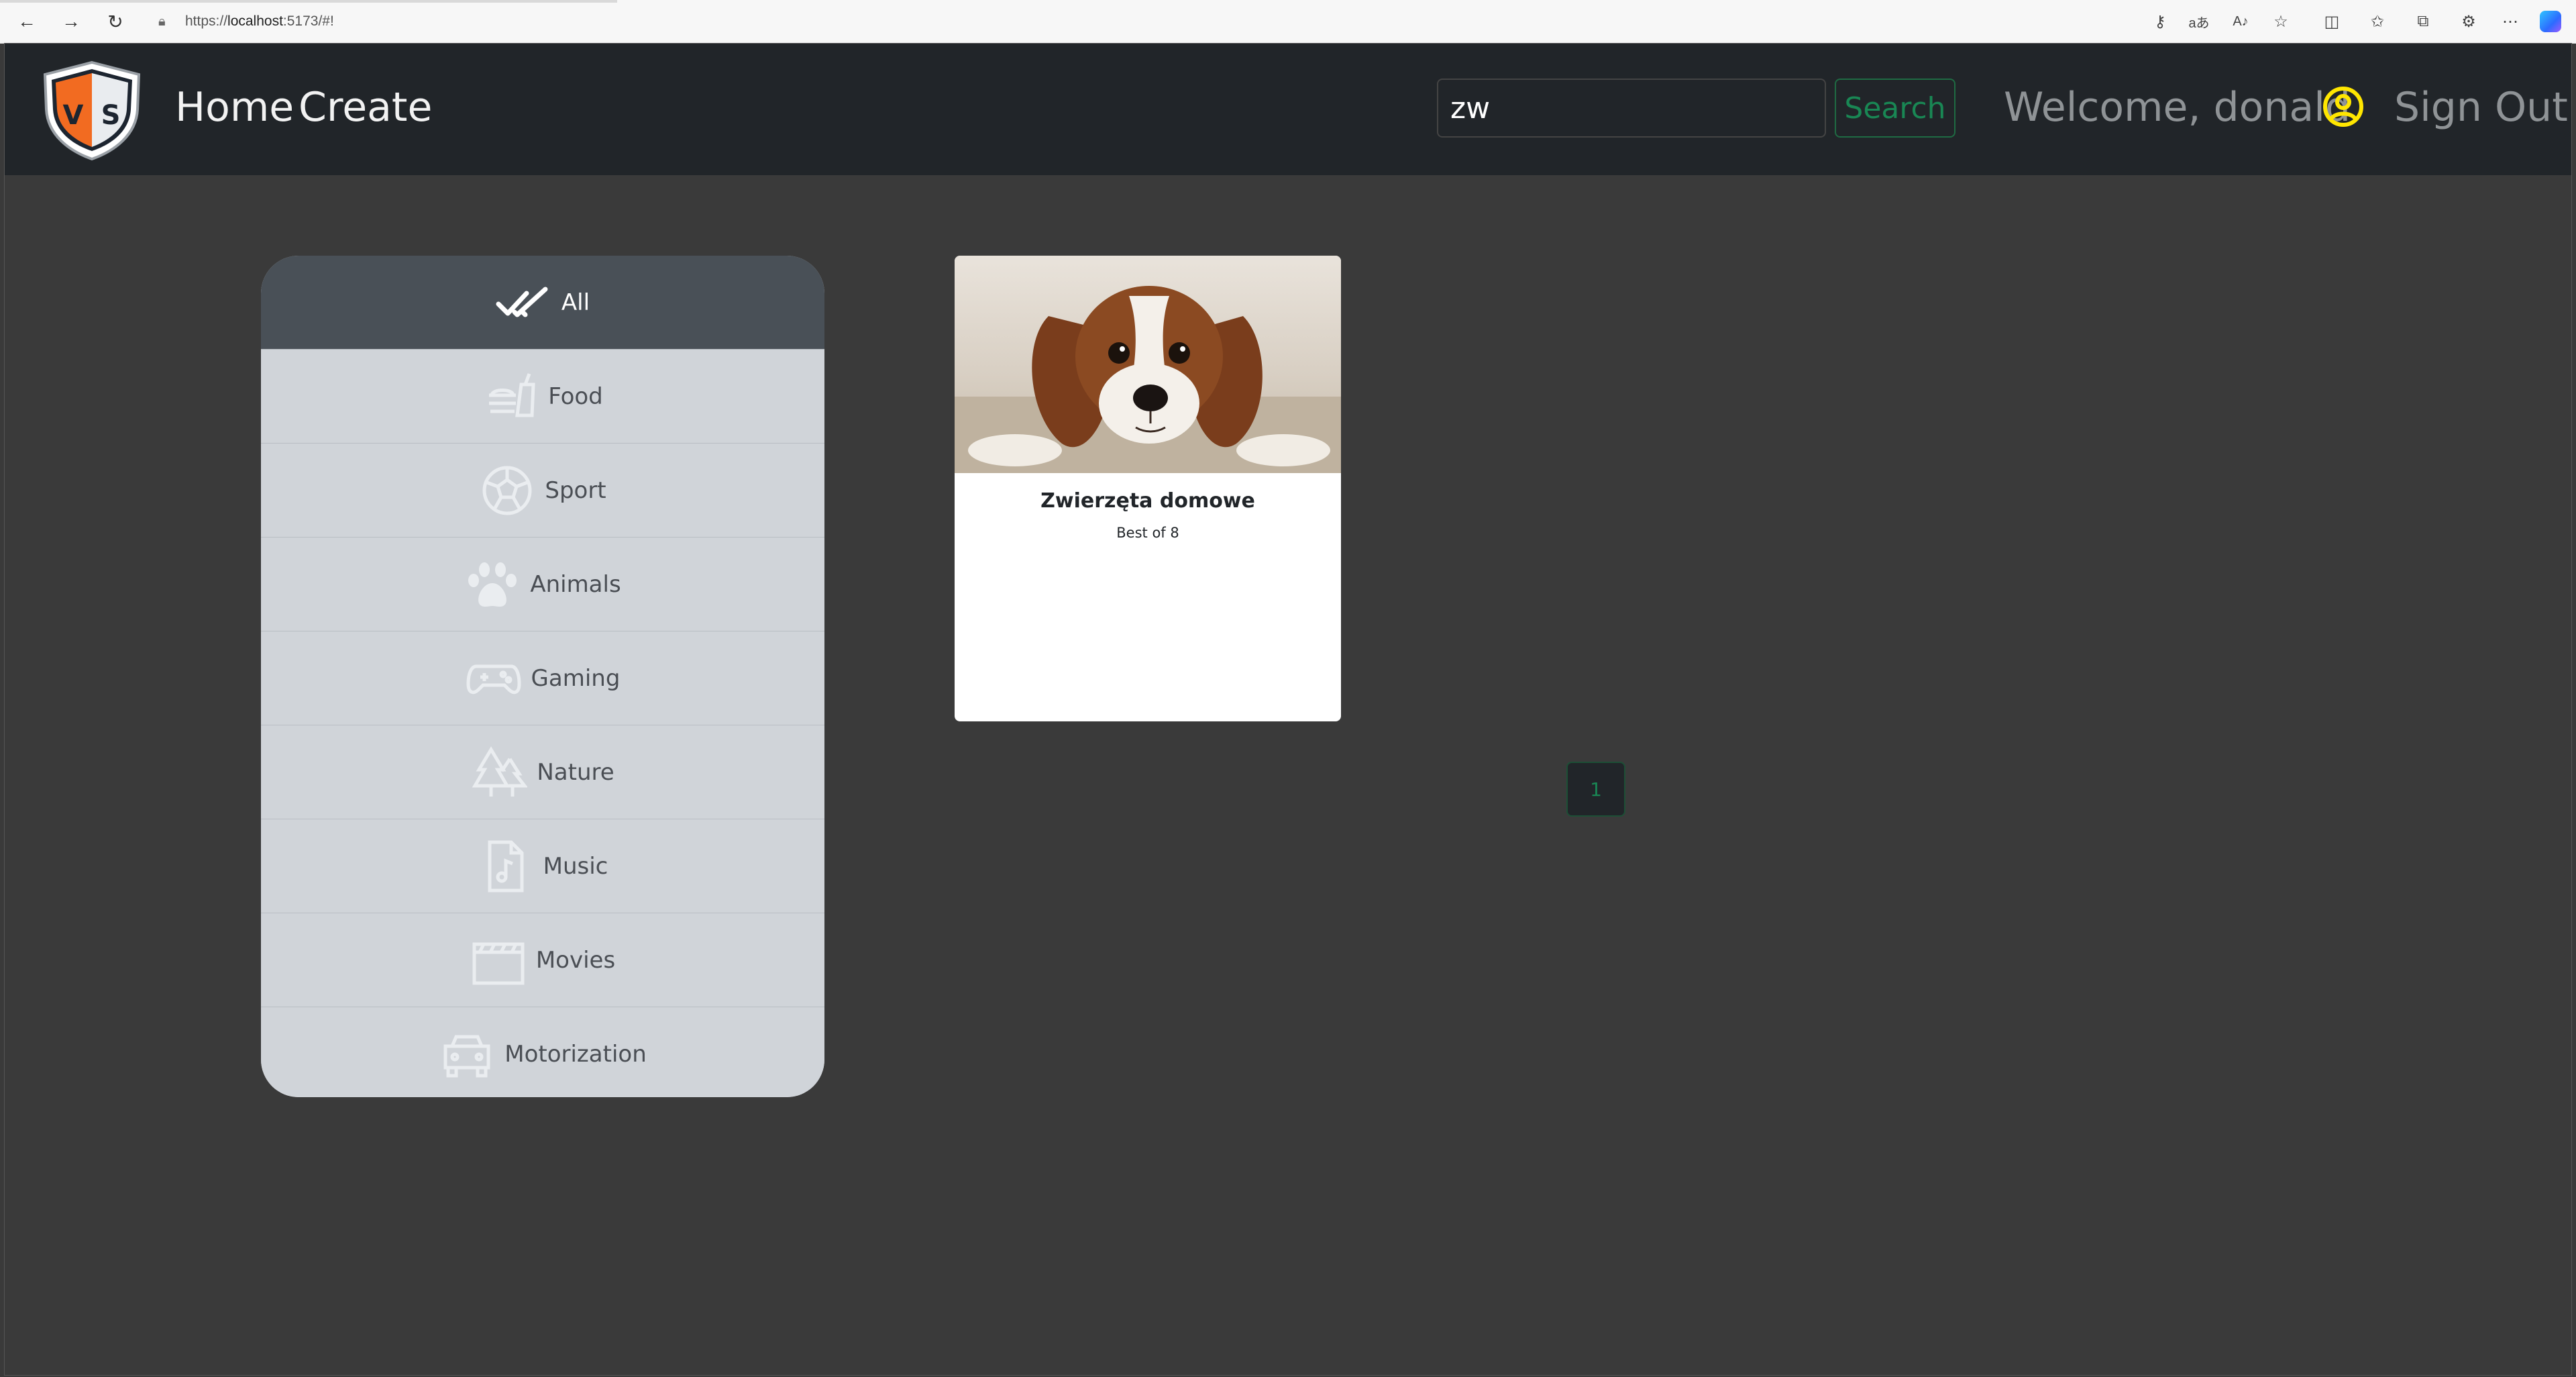 The image size is (2576, 1377). I want to click on category-movies: Movies, so click(542, 960).